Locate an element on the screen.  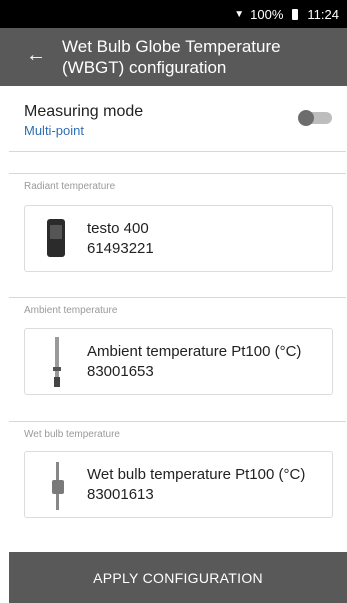
temperature-probe-icon is located at coordinates (57, 362).